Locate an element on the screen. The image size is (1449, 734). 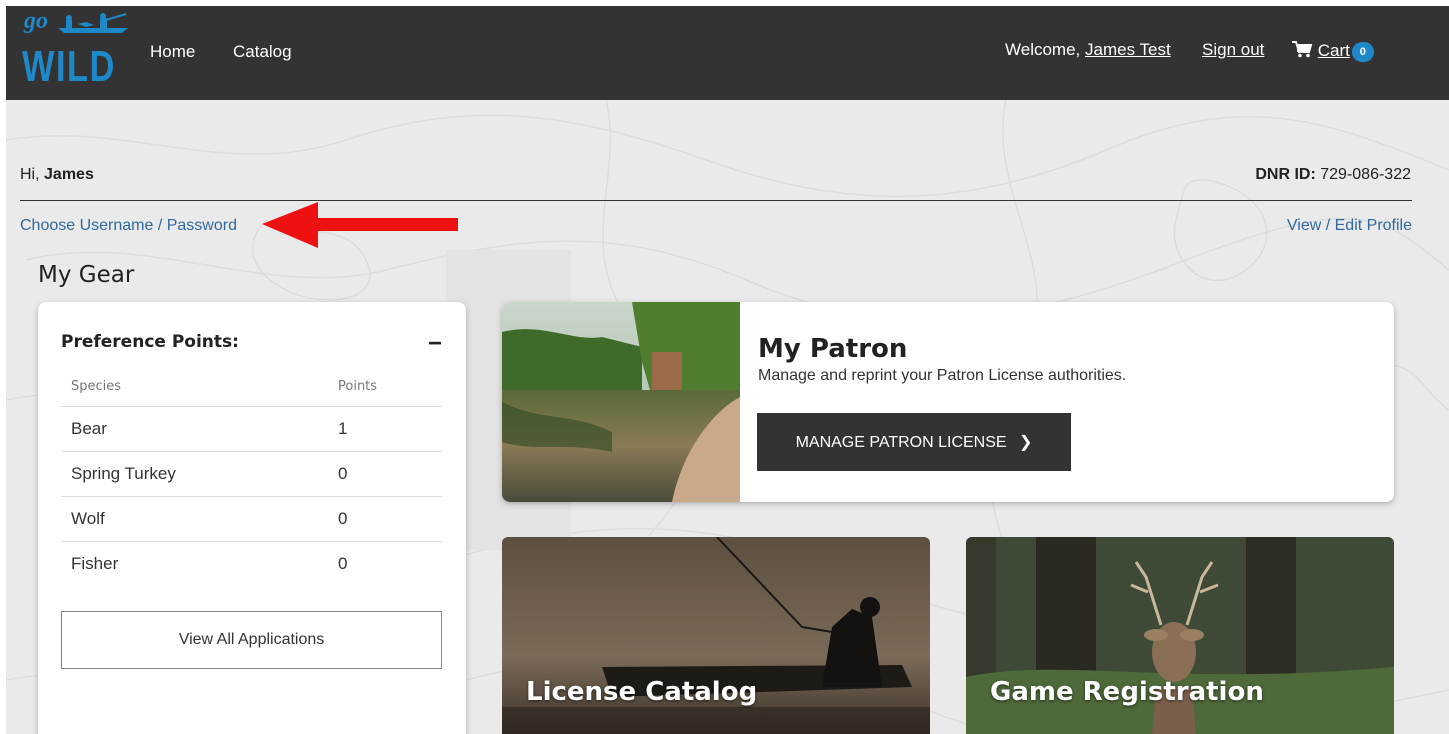
sign-out-container: Sign out is located at coordinates (1233, 50).